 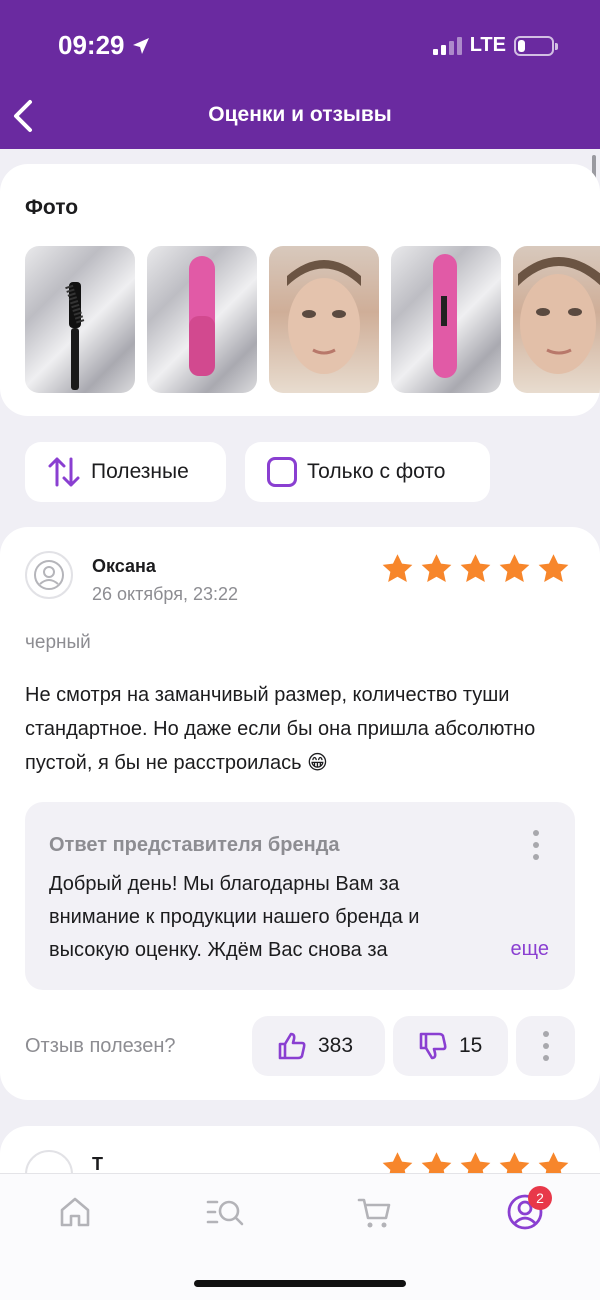 What do you see at coordinates (140, 45) in the screenshot?
I see `location-arrow-icon` at bounding box center [140, 45].